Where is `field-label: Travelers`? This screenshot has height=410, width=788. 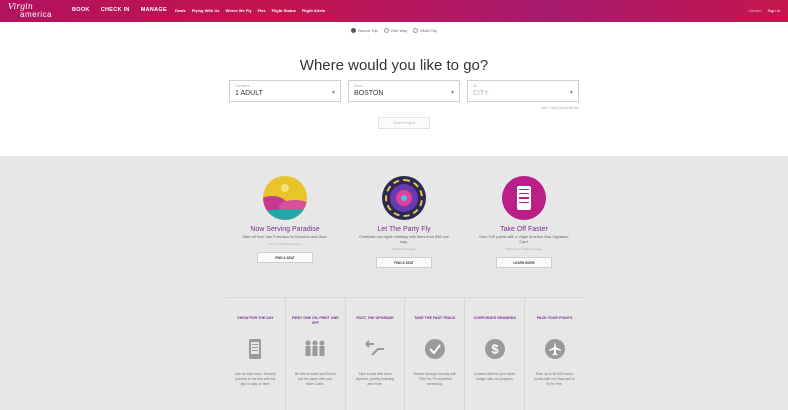
field-label: Travelers is located at coordinates (242, 86).